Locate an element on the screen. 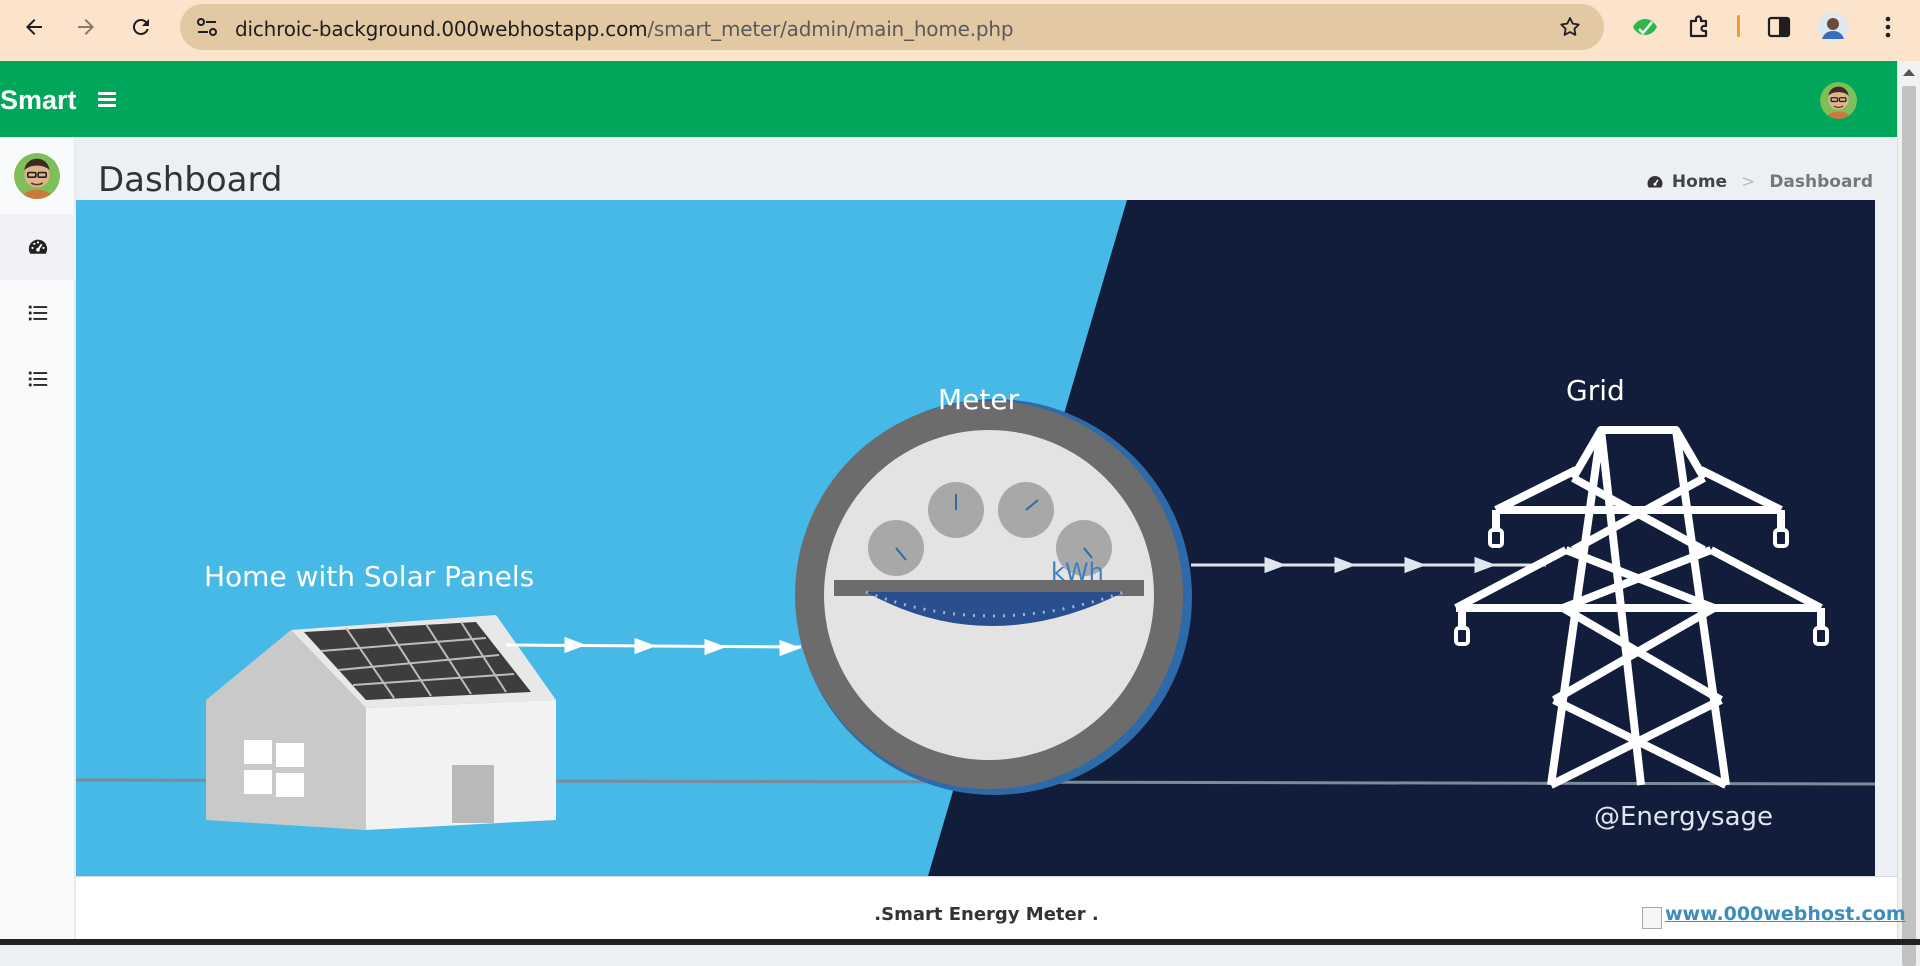 Image resolution: width=1920 pixels, height=966 pixels. hosting-badge-link: www.000webhost.com is located at coordinates (1774, 916).